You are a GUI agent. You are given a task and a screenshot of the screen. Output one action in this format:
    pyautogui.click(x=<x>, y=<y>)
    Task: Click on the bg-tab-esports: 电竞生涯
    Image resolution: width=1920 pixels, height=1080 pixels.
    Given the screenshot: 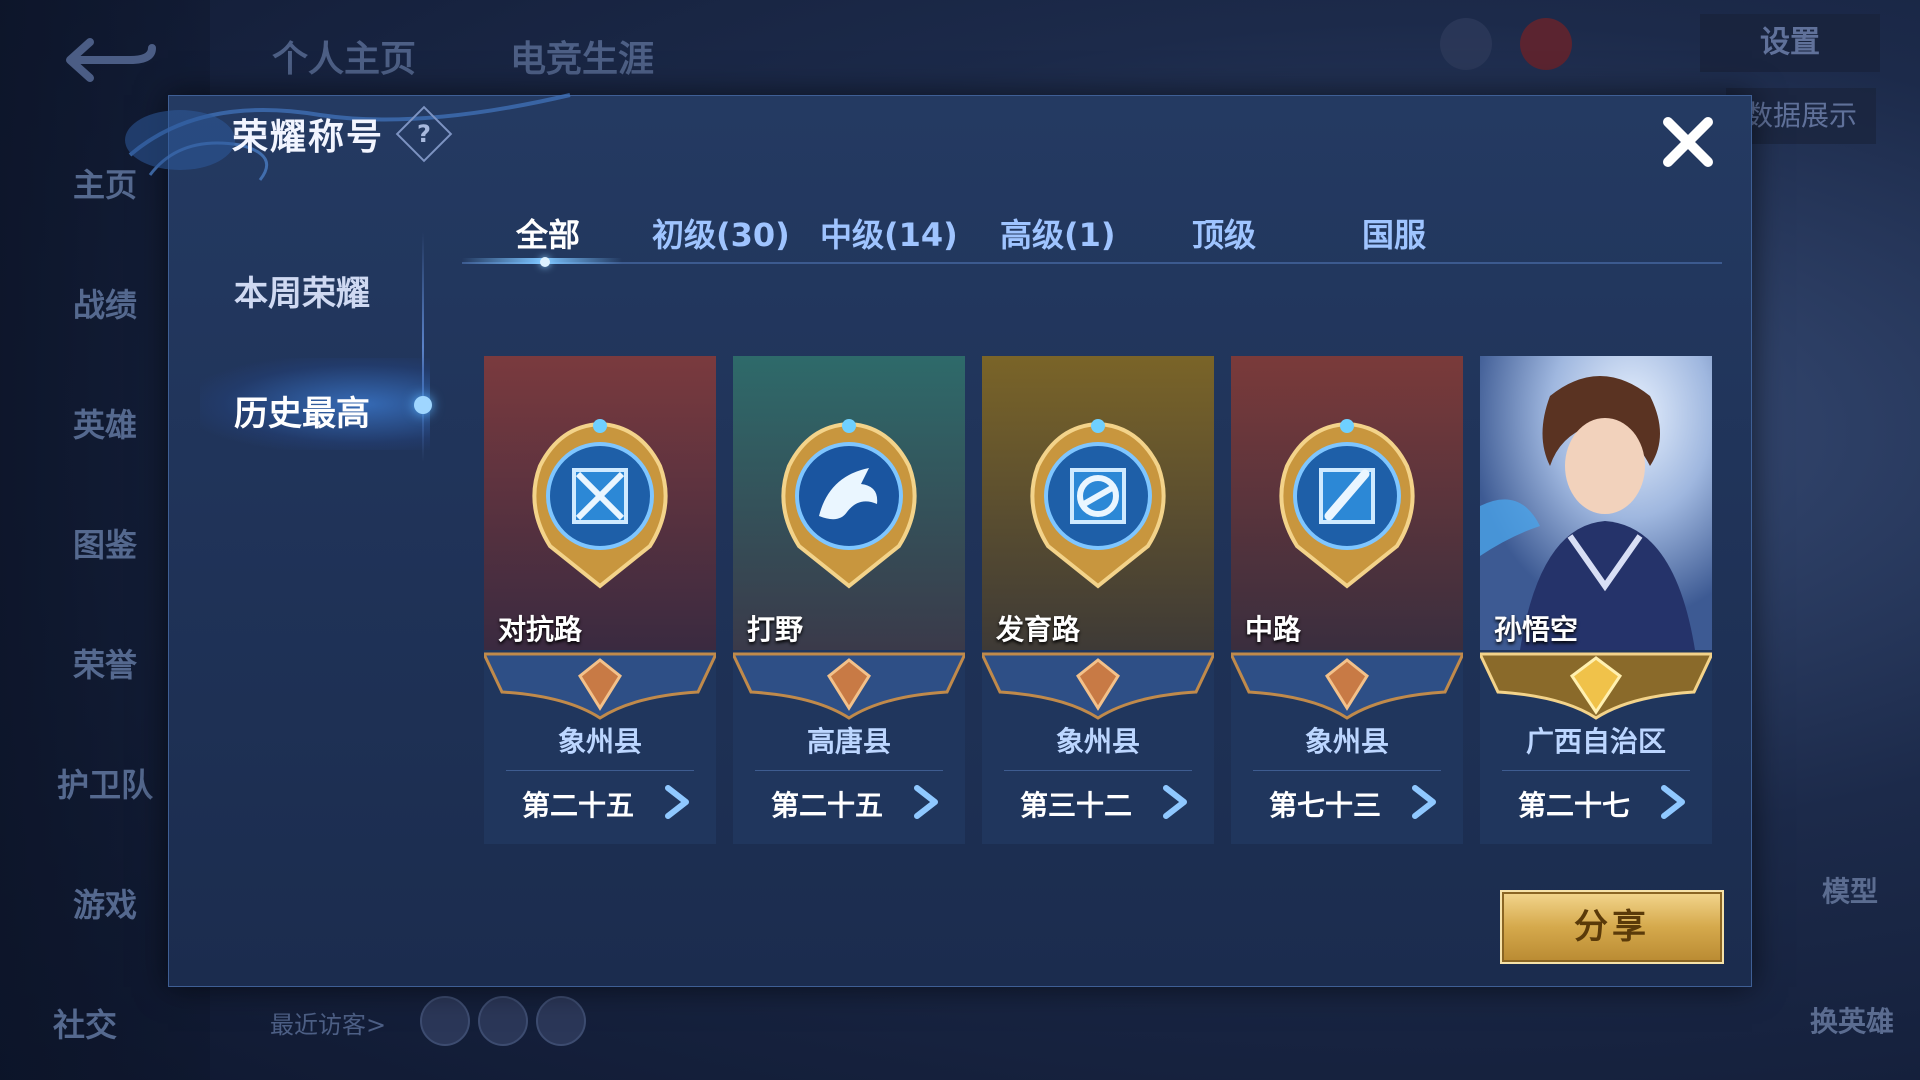 What is the action you would take?
    pyautogui.click(x=582, y=56)
    